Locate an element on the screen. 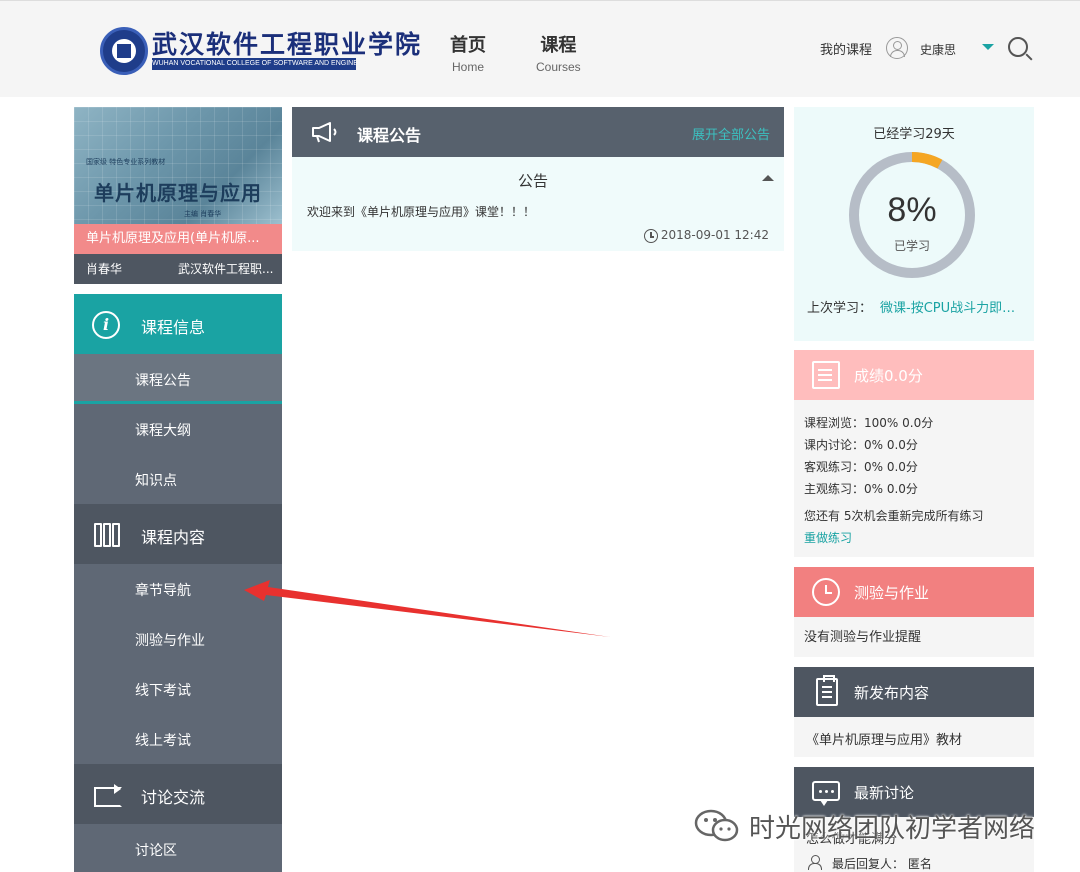  last-study-label: 上次学习： is located at coordinates (840, 308).